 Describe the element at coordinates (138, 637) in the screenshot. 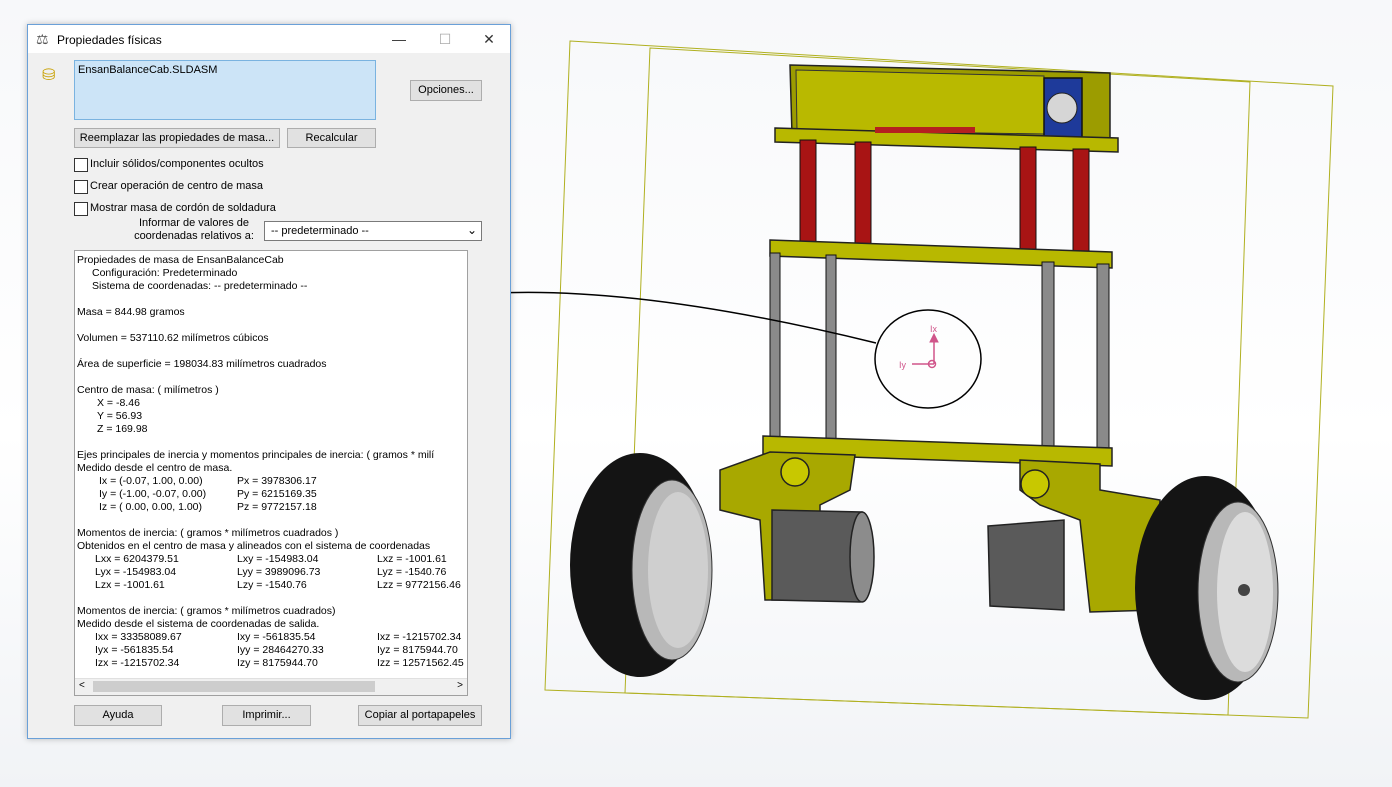

I see `results-ixx: Ixx = 33358089.67` at that location.